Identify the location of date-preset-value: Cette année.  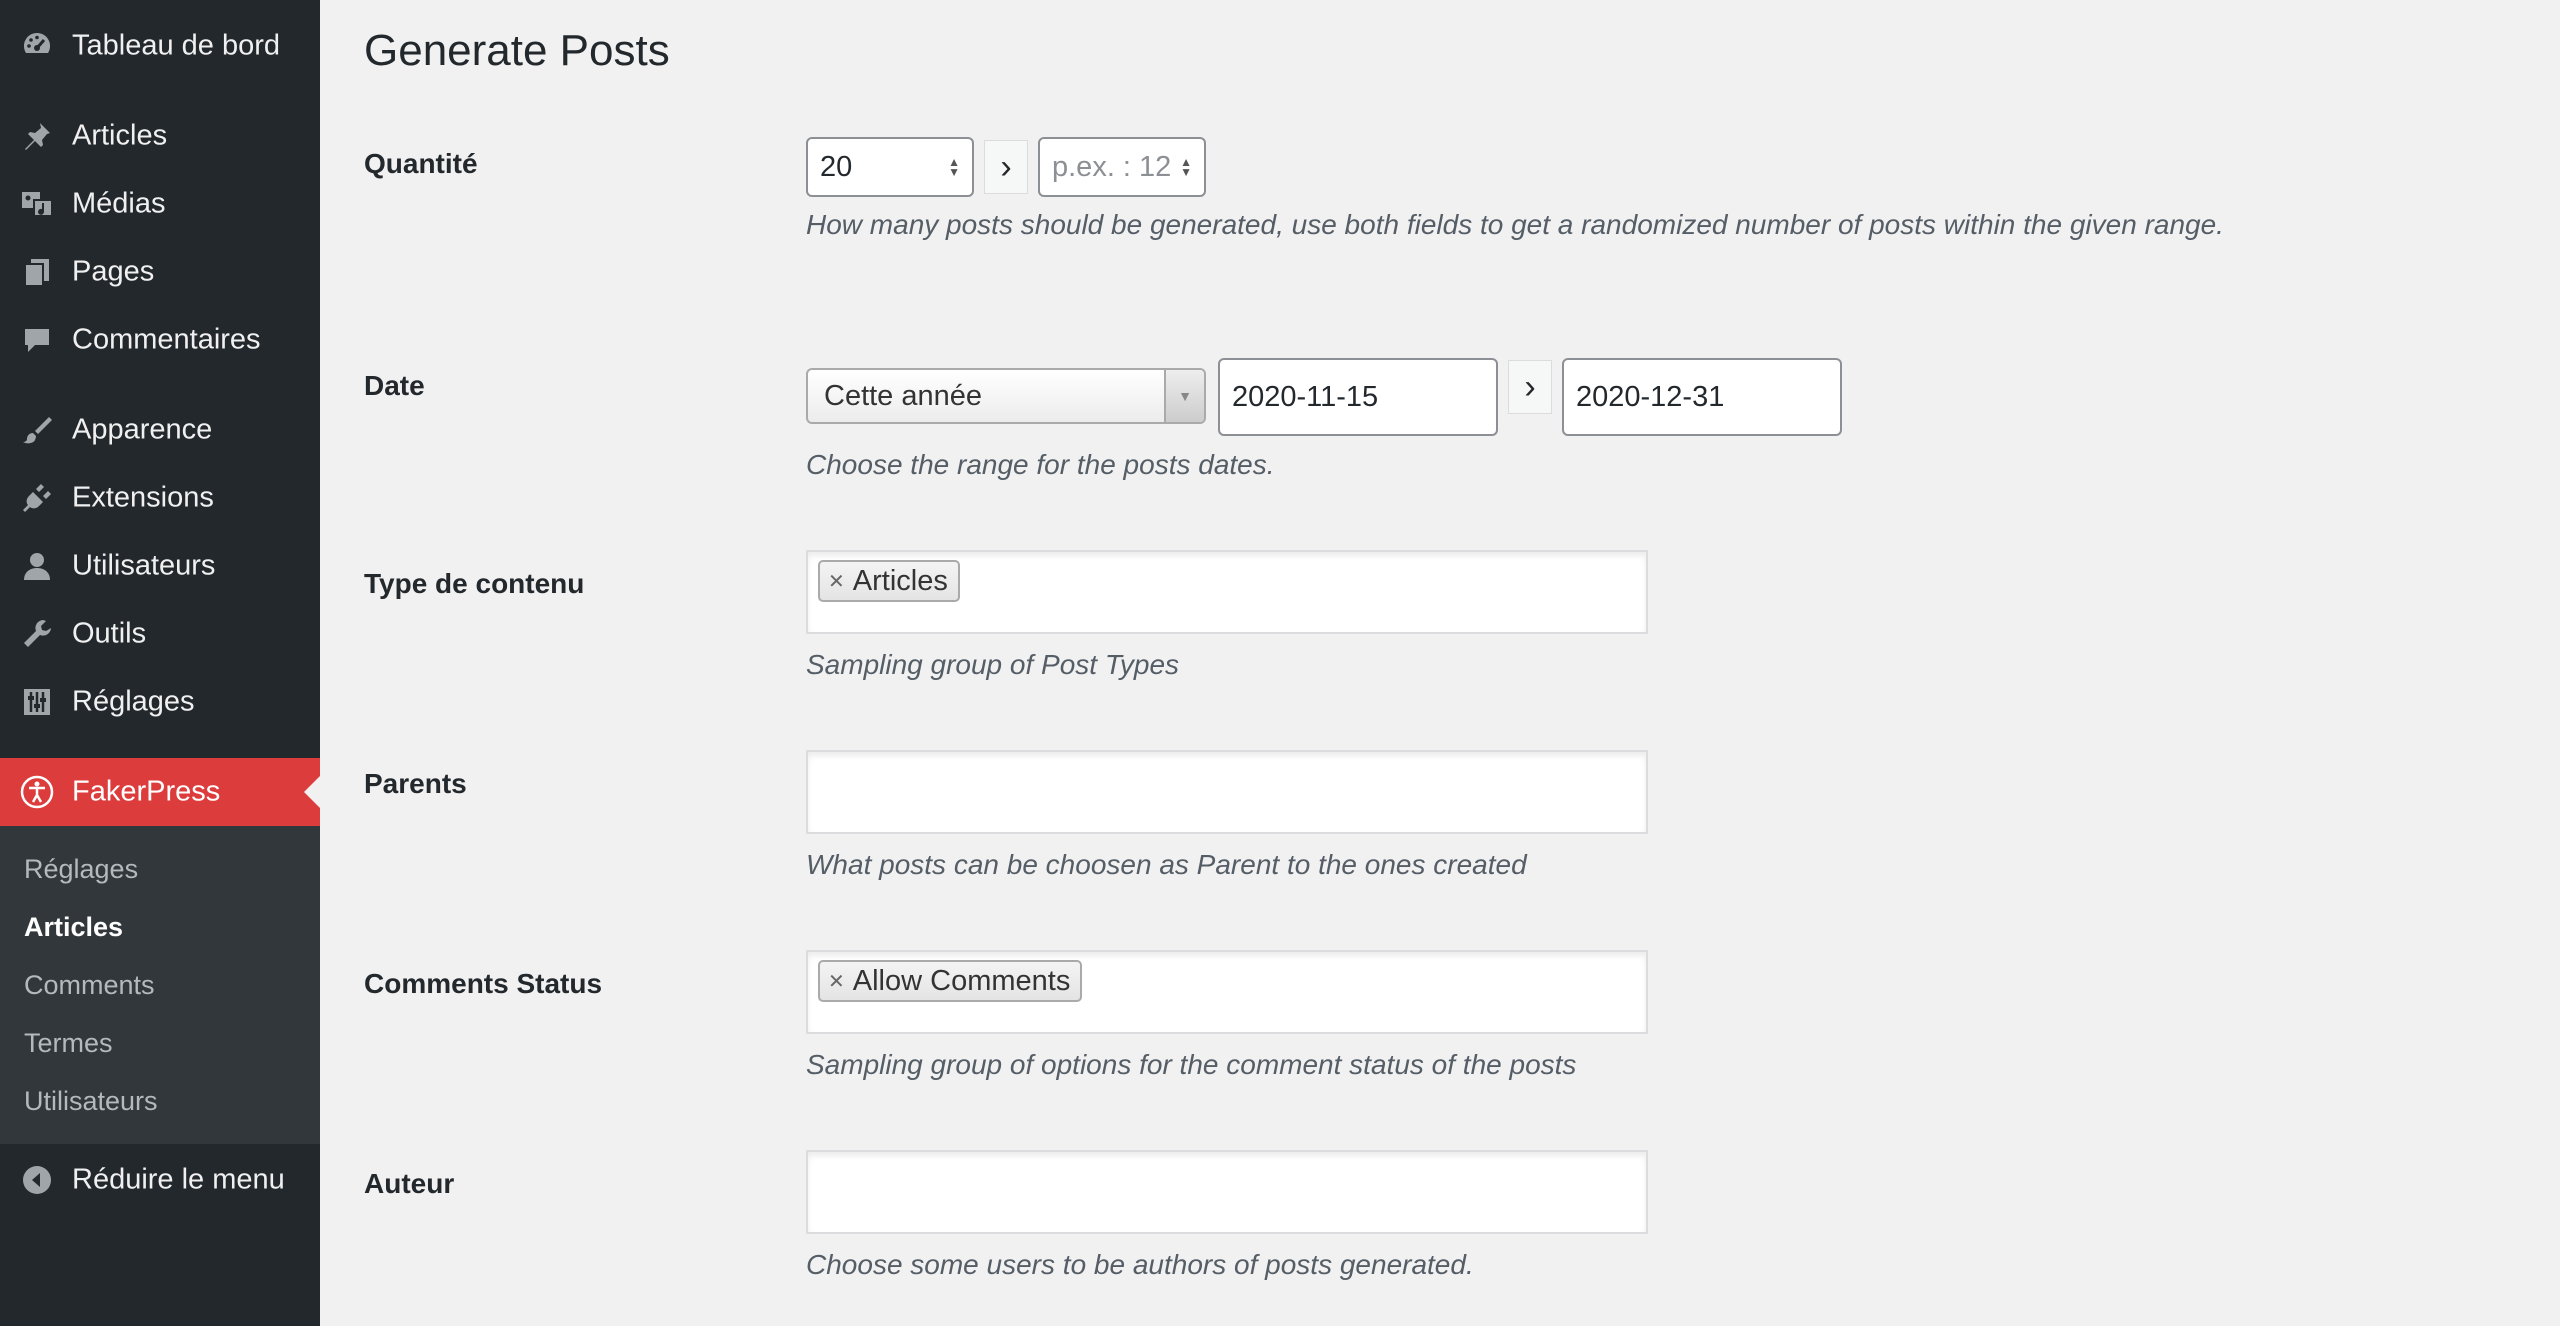
(903, 395).